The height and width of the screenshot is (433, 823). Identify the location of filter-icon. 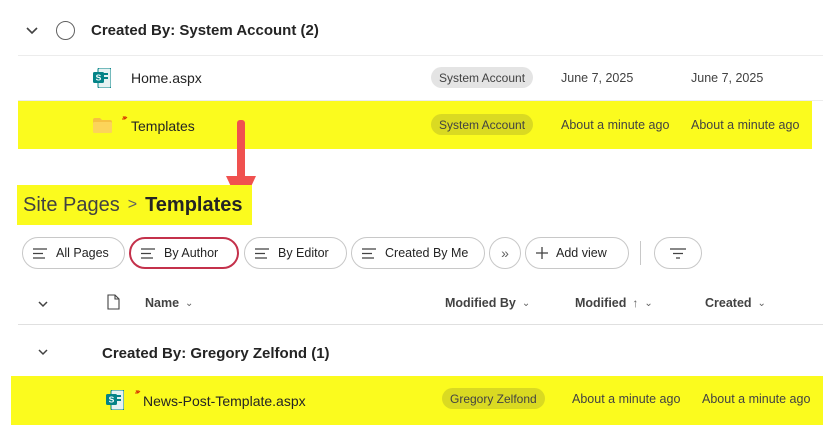
(678, 253).